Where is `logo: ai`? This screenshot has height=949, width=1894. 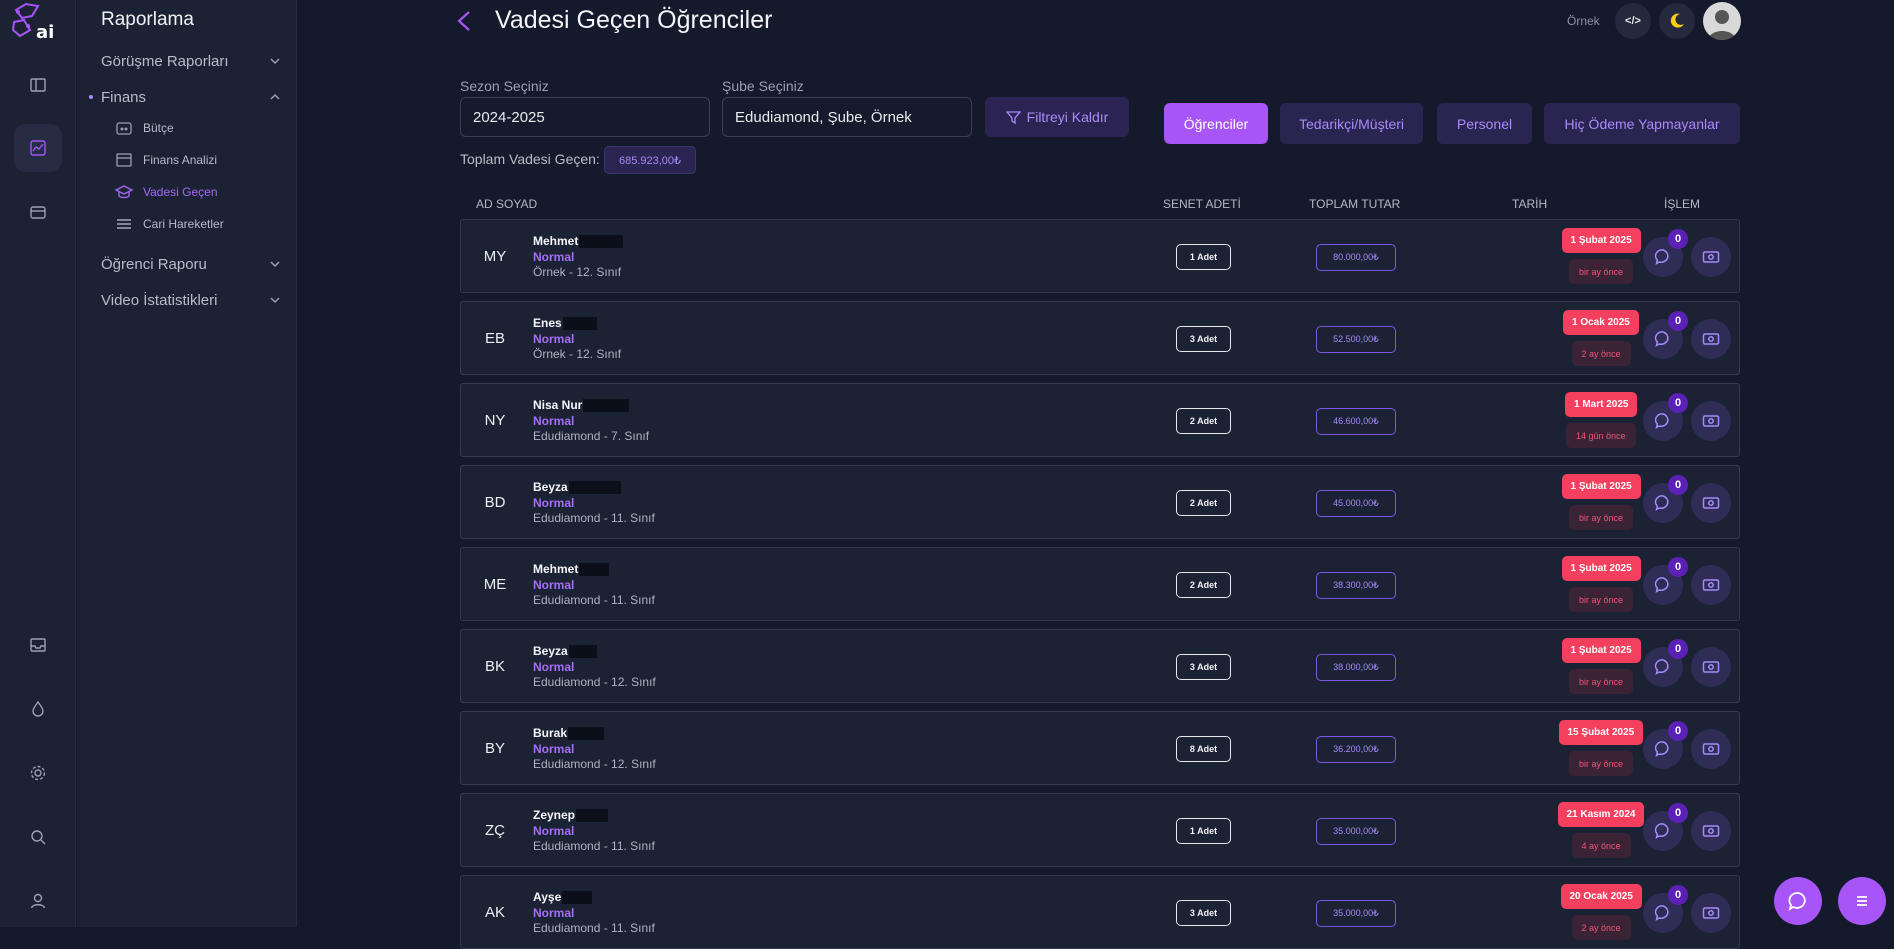
logo: ai is located at coordinates (36, 22).